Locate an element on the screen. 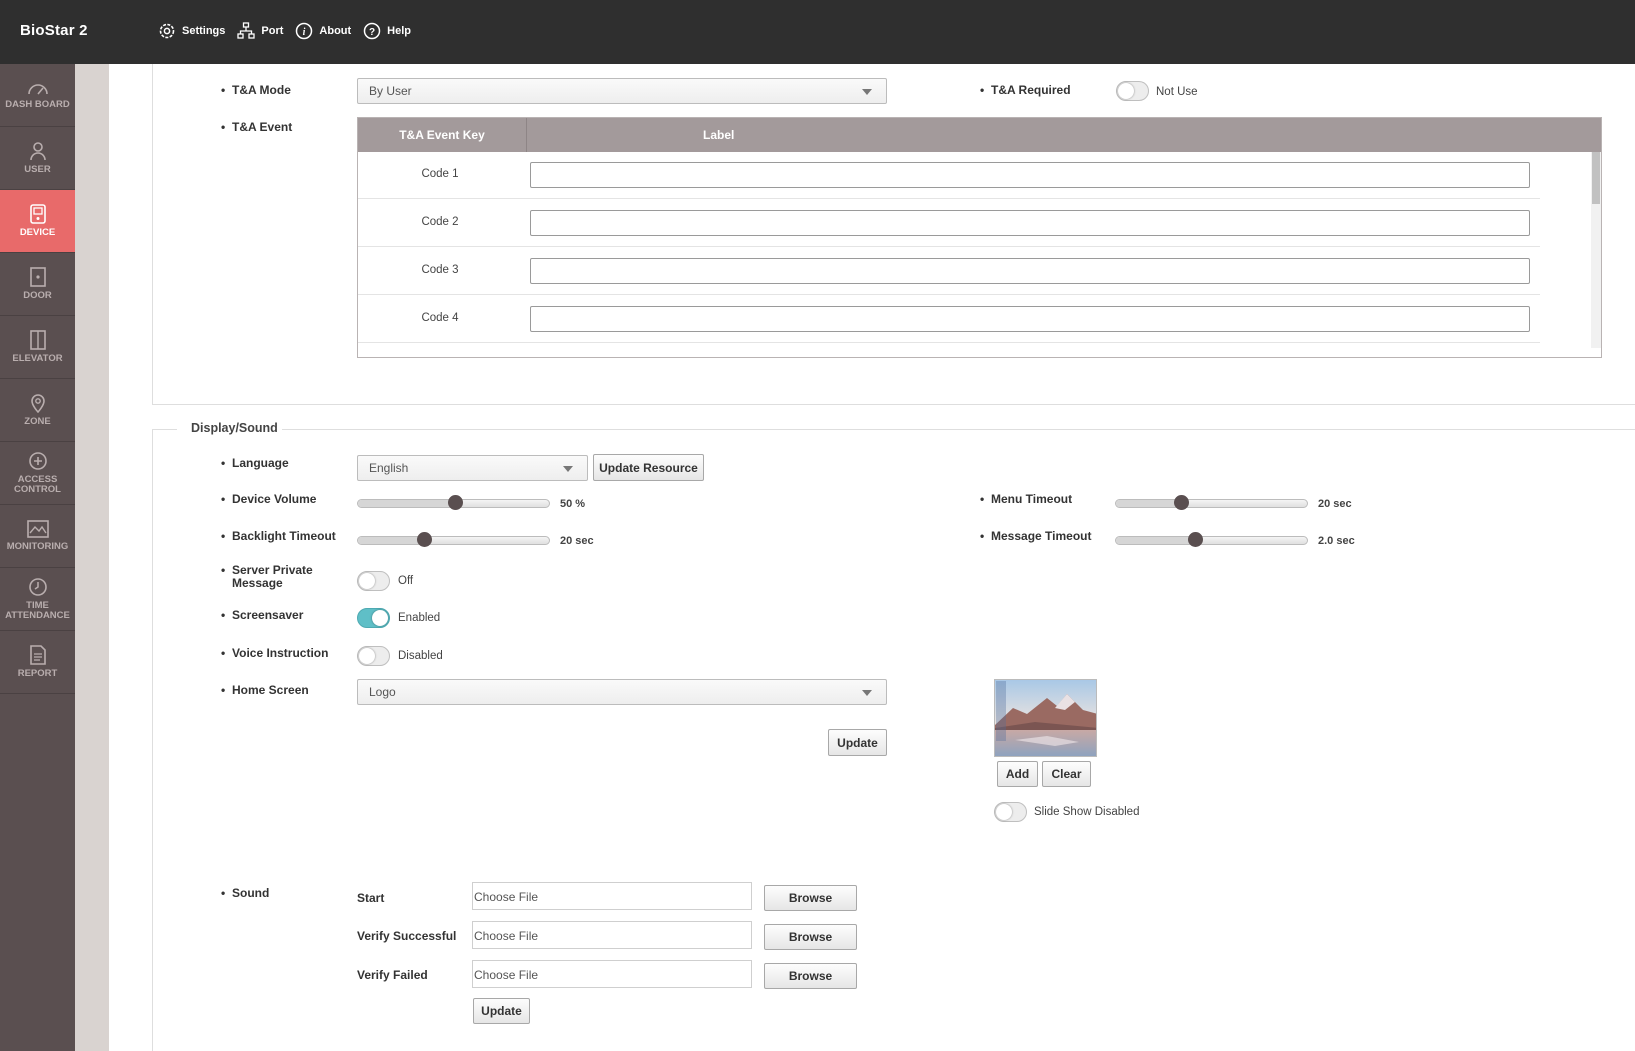 This screenshot has height=1051, width=1635. device-volume-slider is located at coordinates (453, 502).